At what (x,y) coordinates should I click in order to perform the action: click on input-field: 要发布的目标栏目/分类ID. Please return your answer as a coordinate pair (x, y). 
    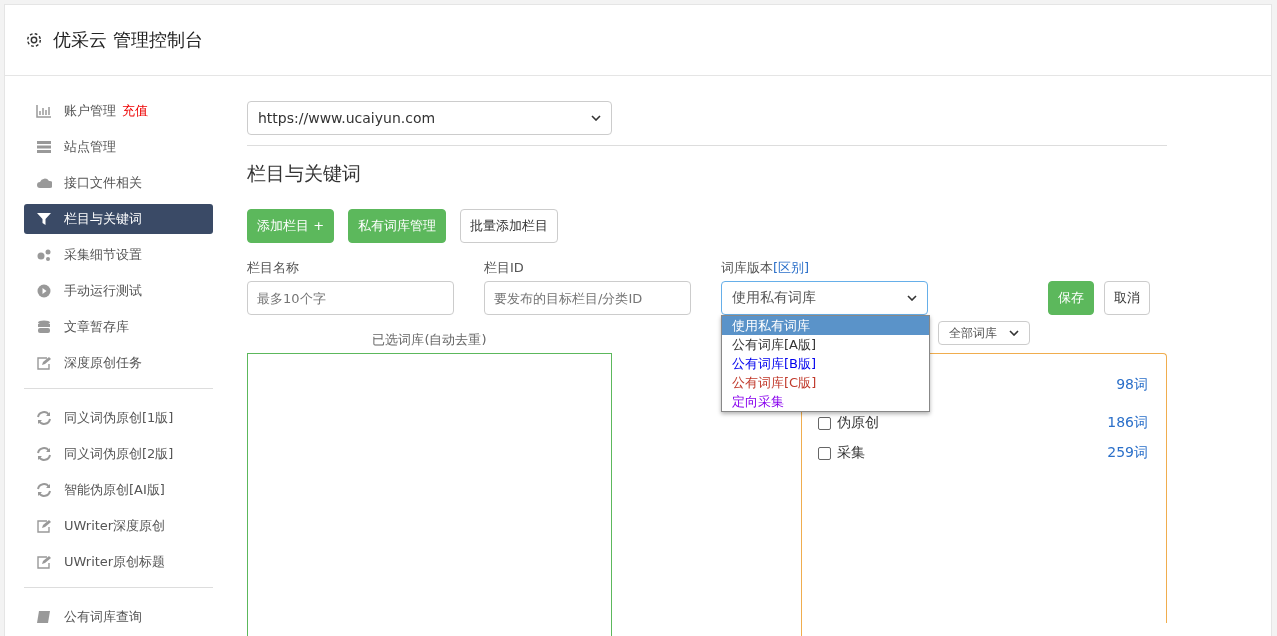
    Looking at the image, I should click on (587, 298).